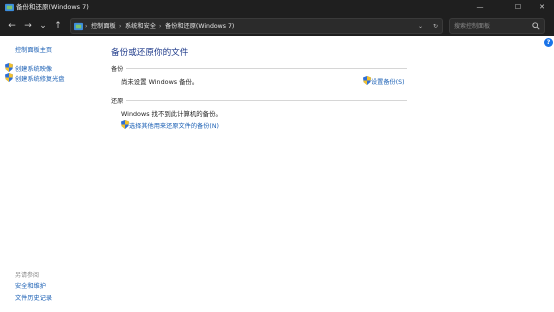 The image size is (554, 312). I want to click on address-dropdown-button: ⌄, so click(420, 26).